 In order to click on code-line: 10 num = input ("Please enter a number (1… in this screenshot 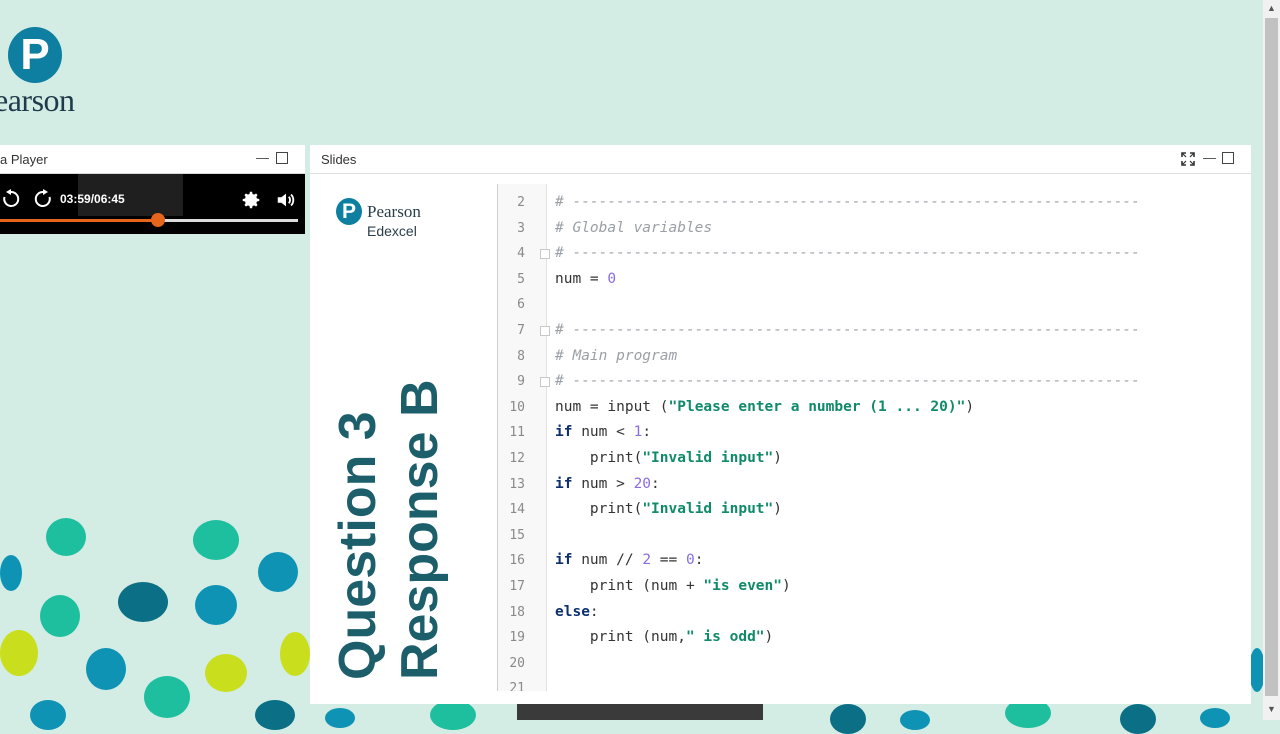, I will do `click(873, 408)`.